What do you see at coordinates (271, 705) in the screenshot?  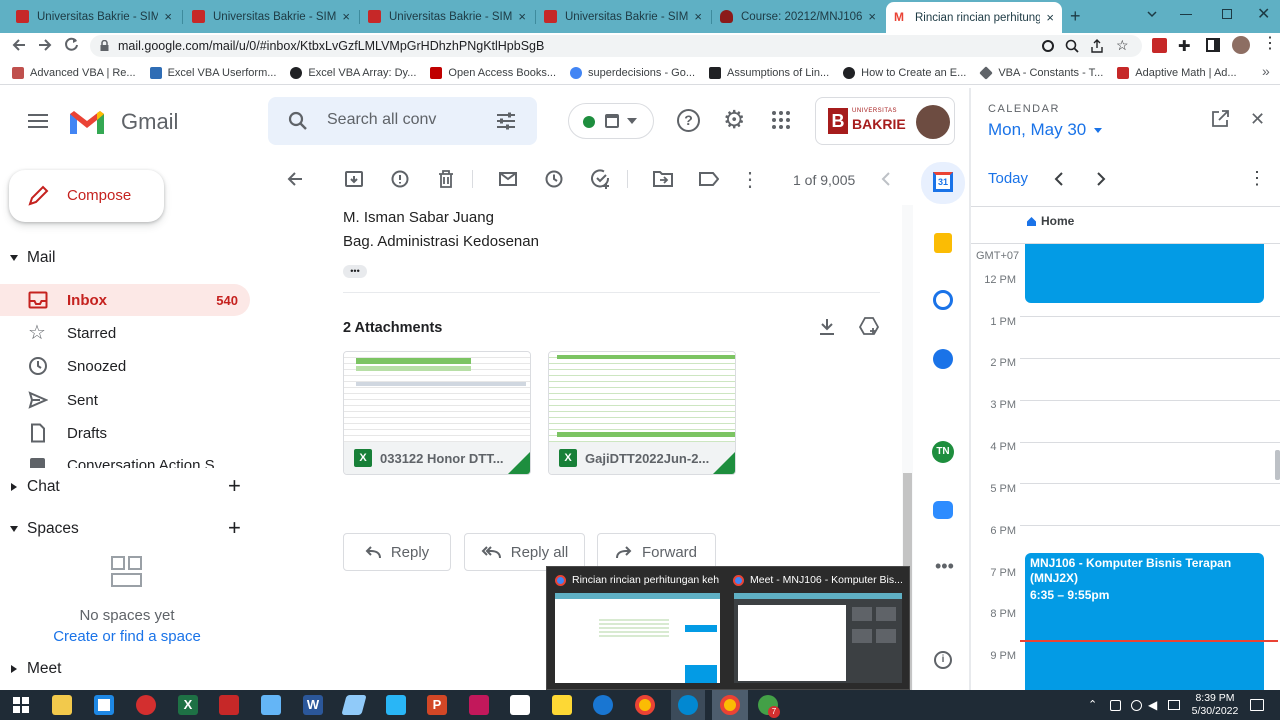 I see `mail-icon` at bounding box center [271, 705].